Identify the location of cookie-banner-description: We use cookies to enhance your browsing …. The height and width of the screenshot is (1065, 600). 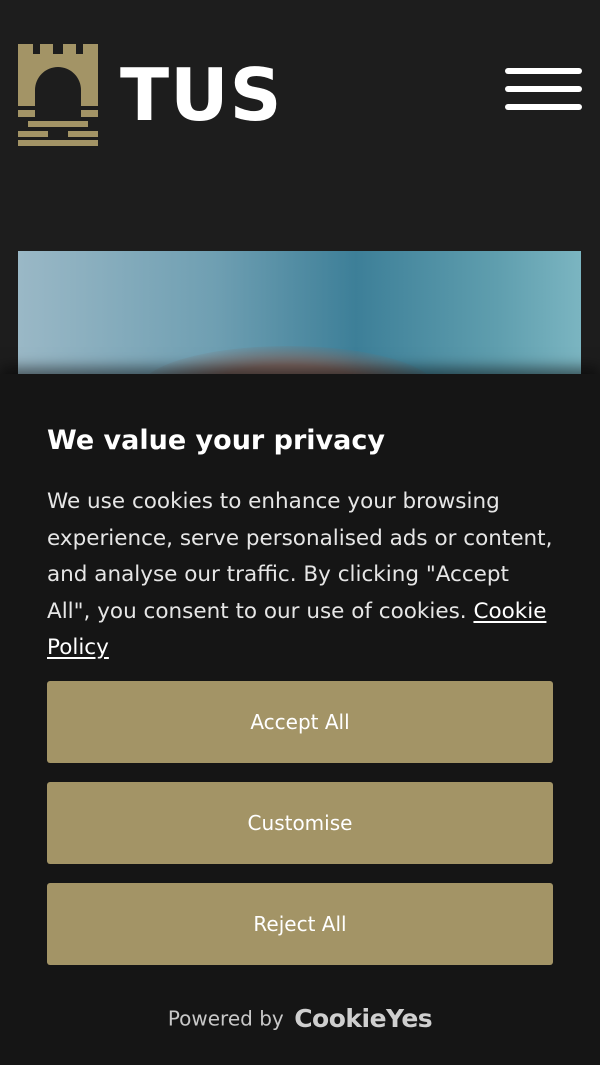
(302, 575).